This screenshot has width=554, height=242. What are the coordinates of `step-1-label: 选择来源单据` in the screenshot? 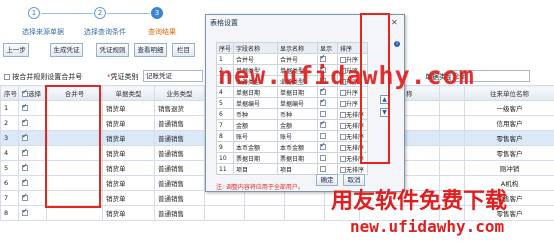 It's located at (43, 32).